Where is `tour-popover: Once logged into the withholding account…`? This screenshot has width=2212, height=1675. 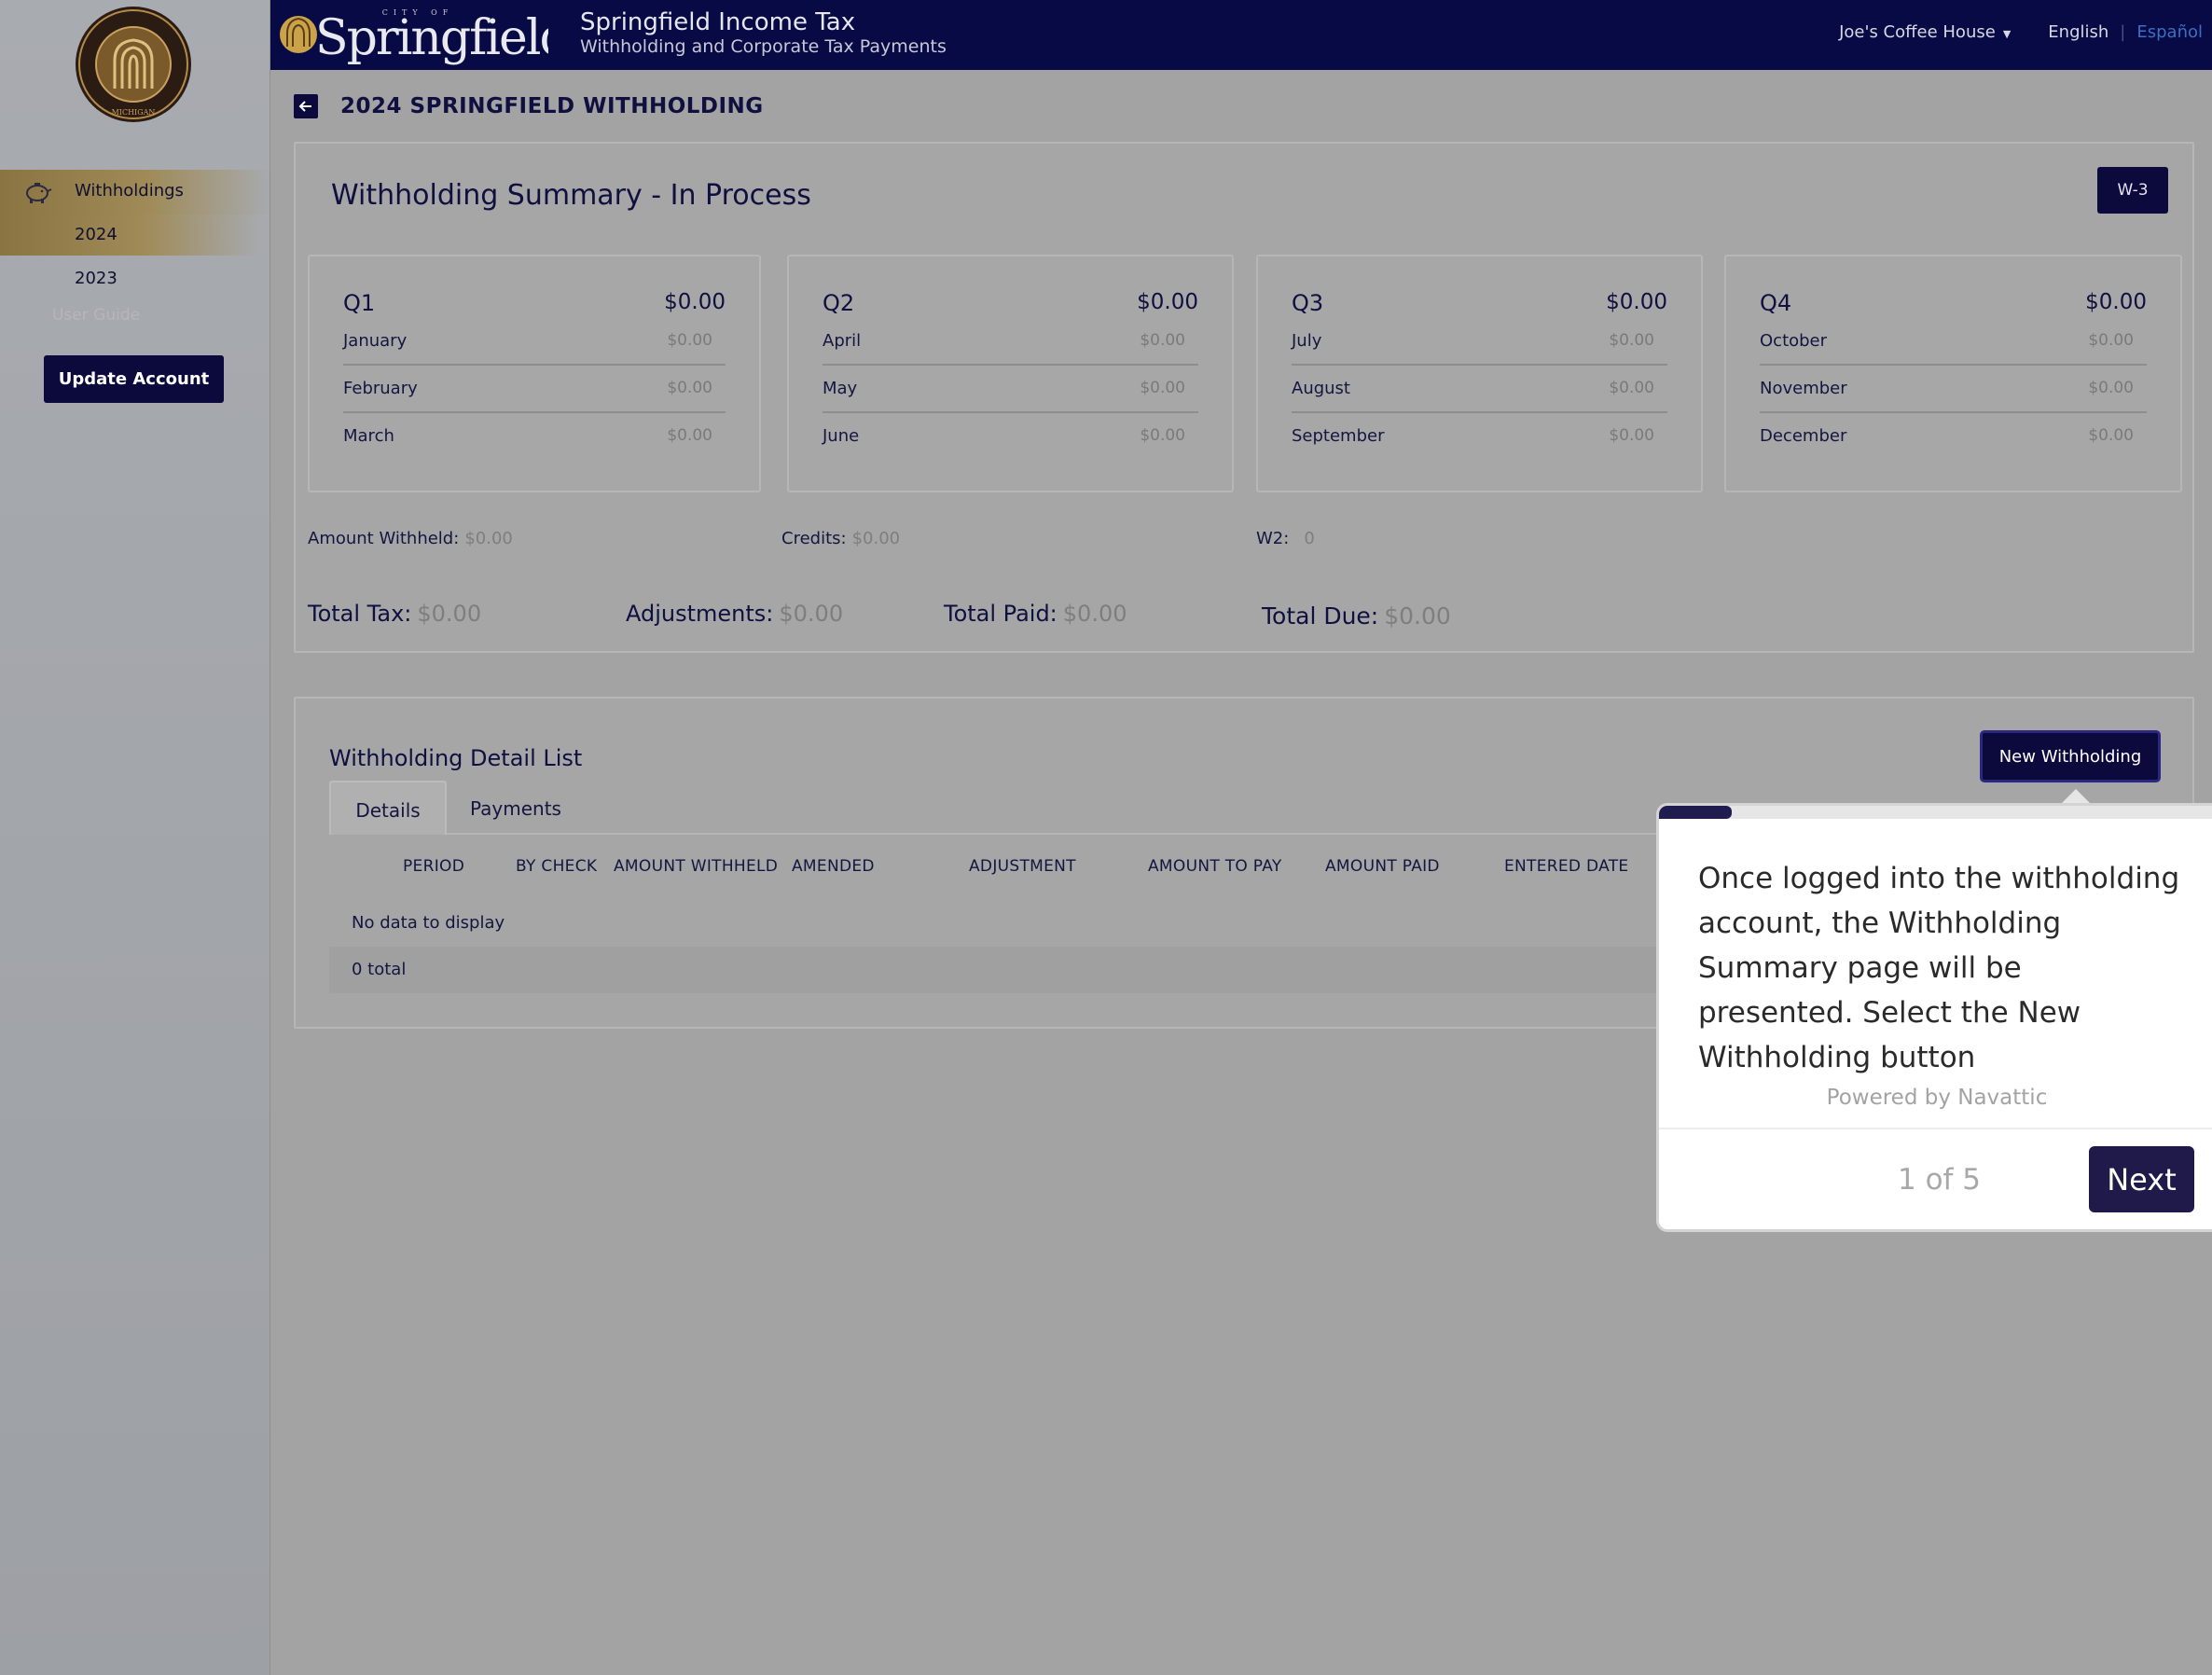 tour-popover: Once logged into the withholding account… is located at coordinates (1934, 1017).